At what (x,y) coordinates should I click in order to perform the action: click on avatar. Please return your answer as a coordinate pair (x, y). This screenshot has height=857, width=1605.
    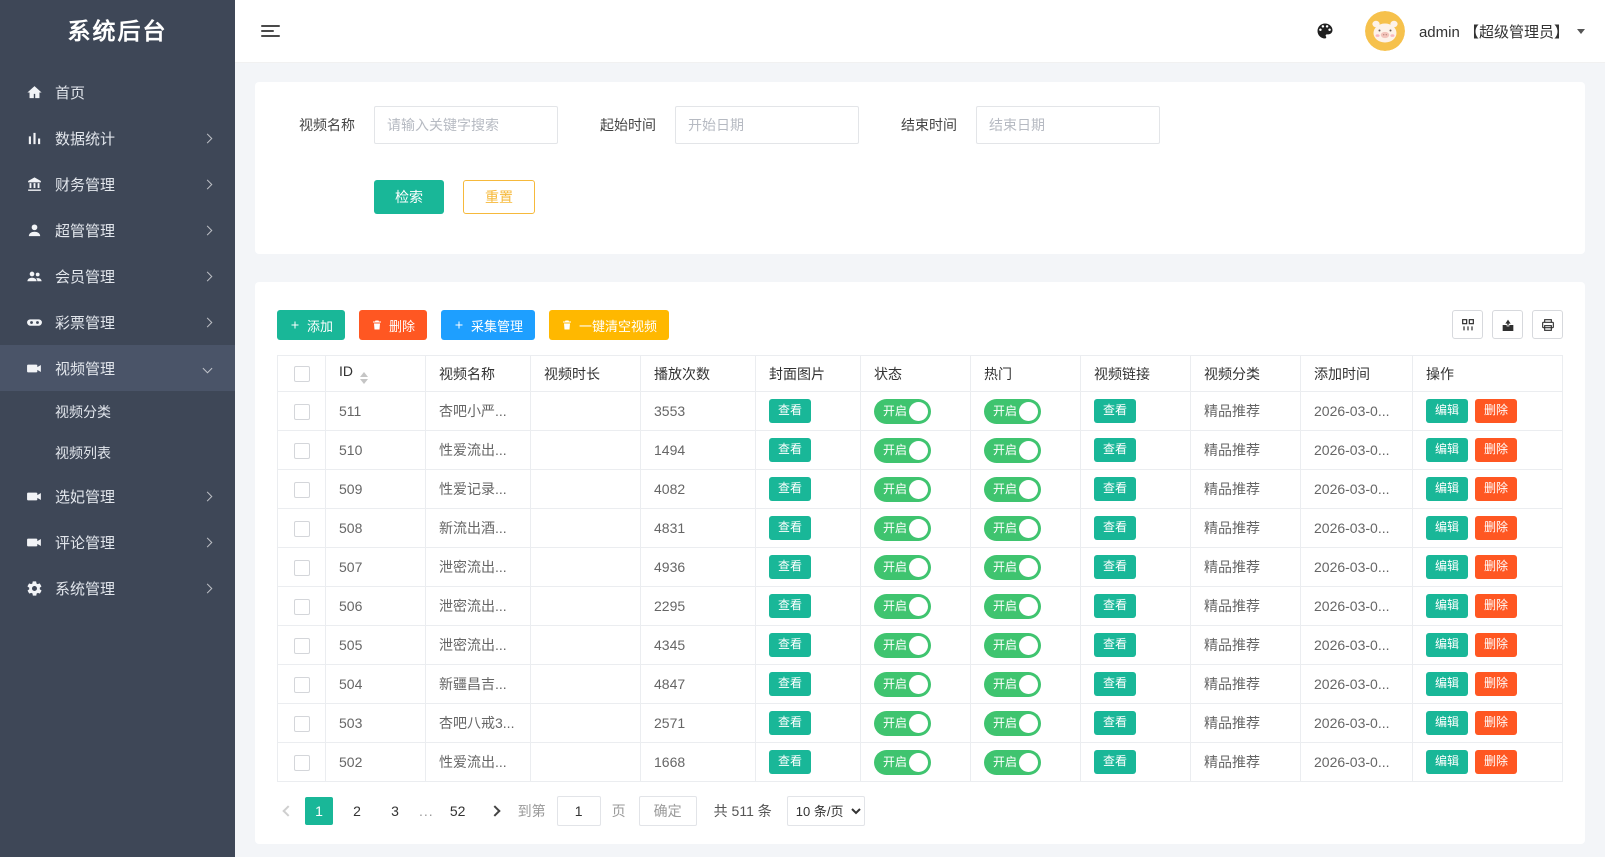
    Looking at the image, I should click on (1384, 31).